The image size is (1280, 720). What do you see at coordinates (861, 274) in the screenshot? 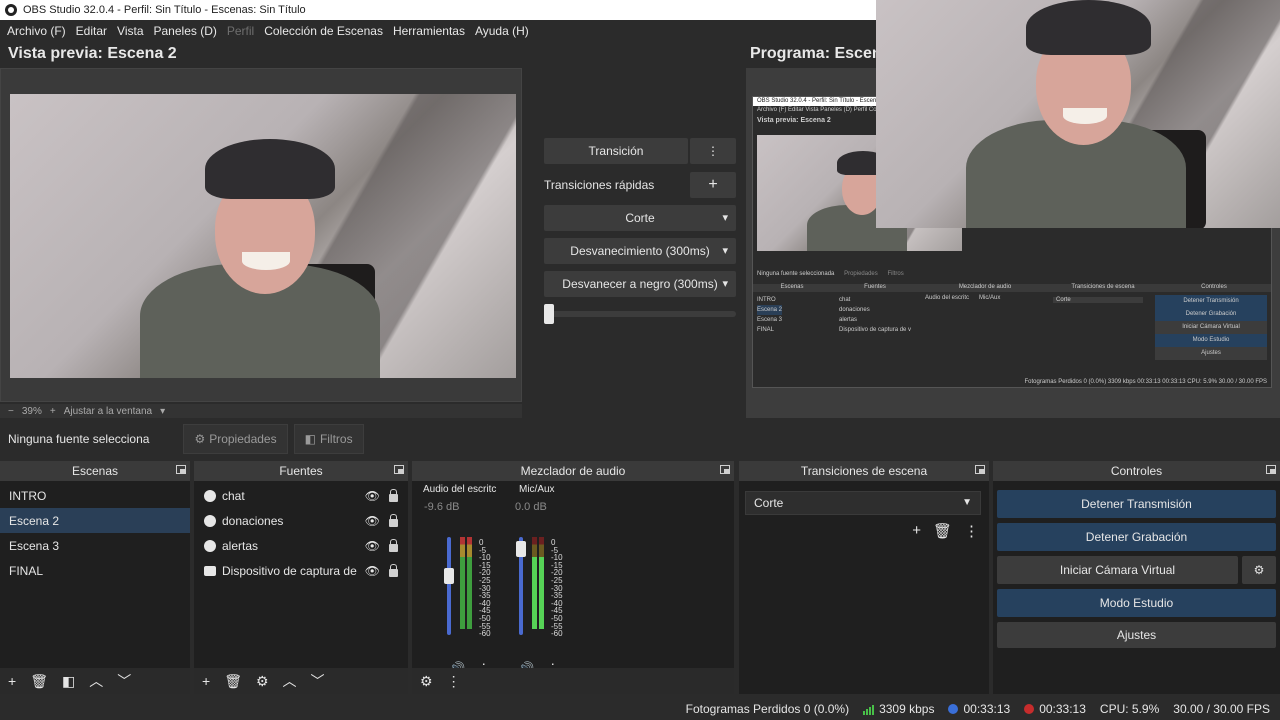
I see `mini-properties: Propiedades` at bounding box center [861, 274].